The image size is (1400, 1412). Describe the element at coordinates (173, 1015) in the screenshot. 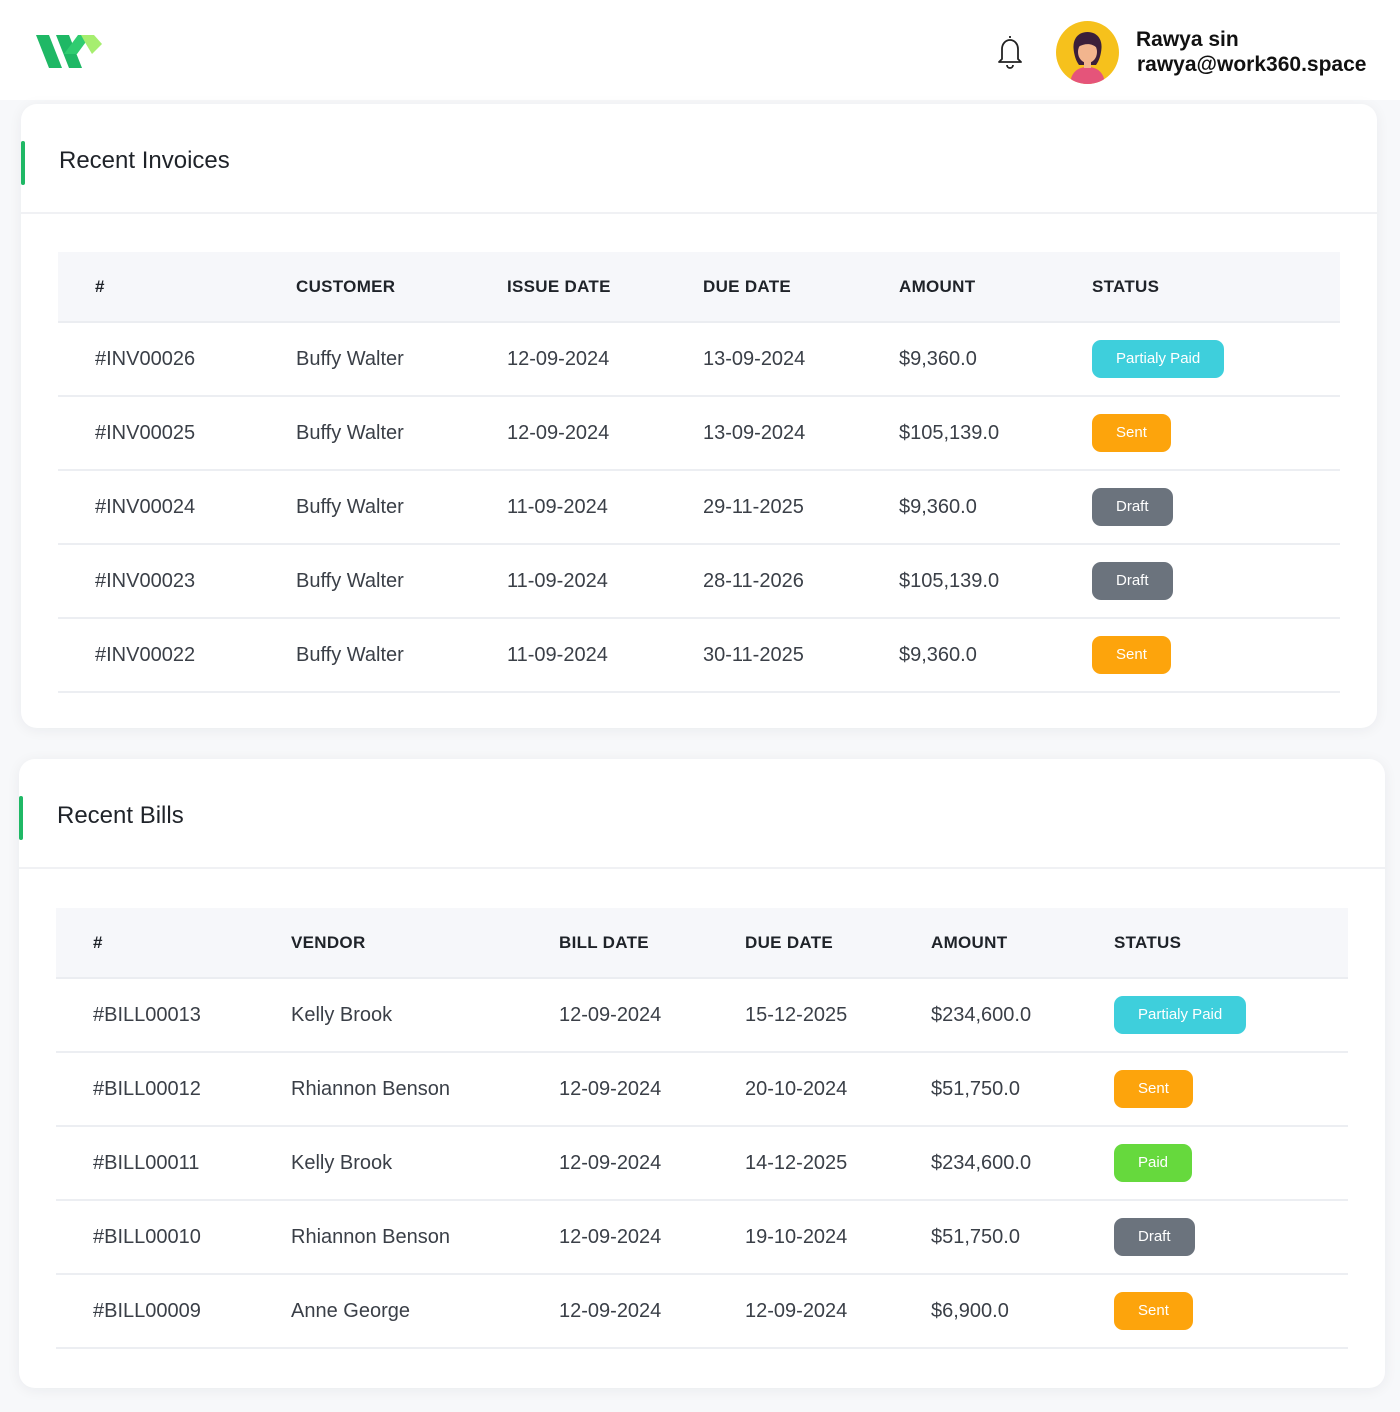

I see `bill-number: #BILL00013` at that location.